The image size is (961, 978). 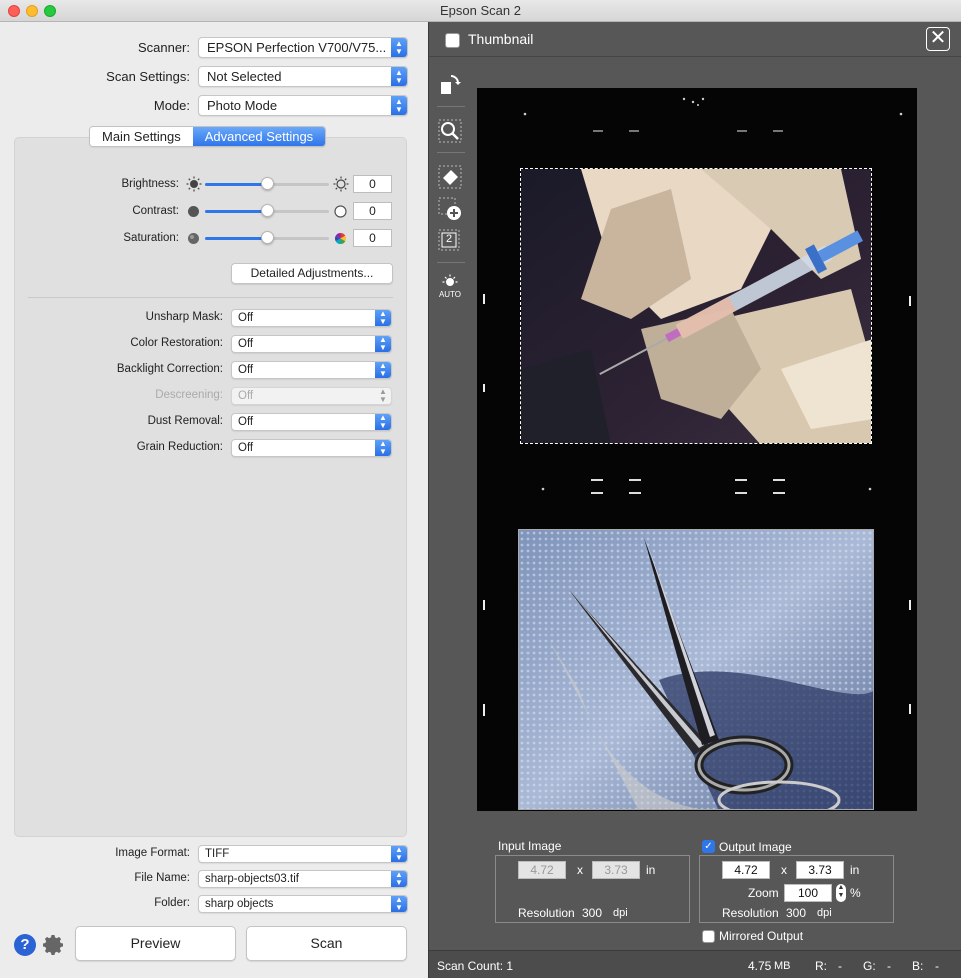 I want to click on scanner-select: EPSON Perfection V700/V75... ▲ ▼, so click(x=303, y=47).